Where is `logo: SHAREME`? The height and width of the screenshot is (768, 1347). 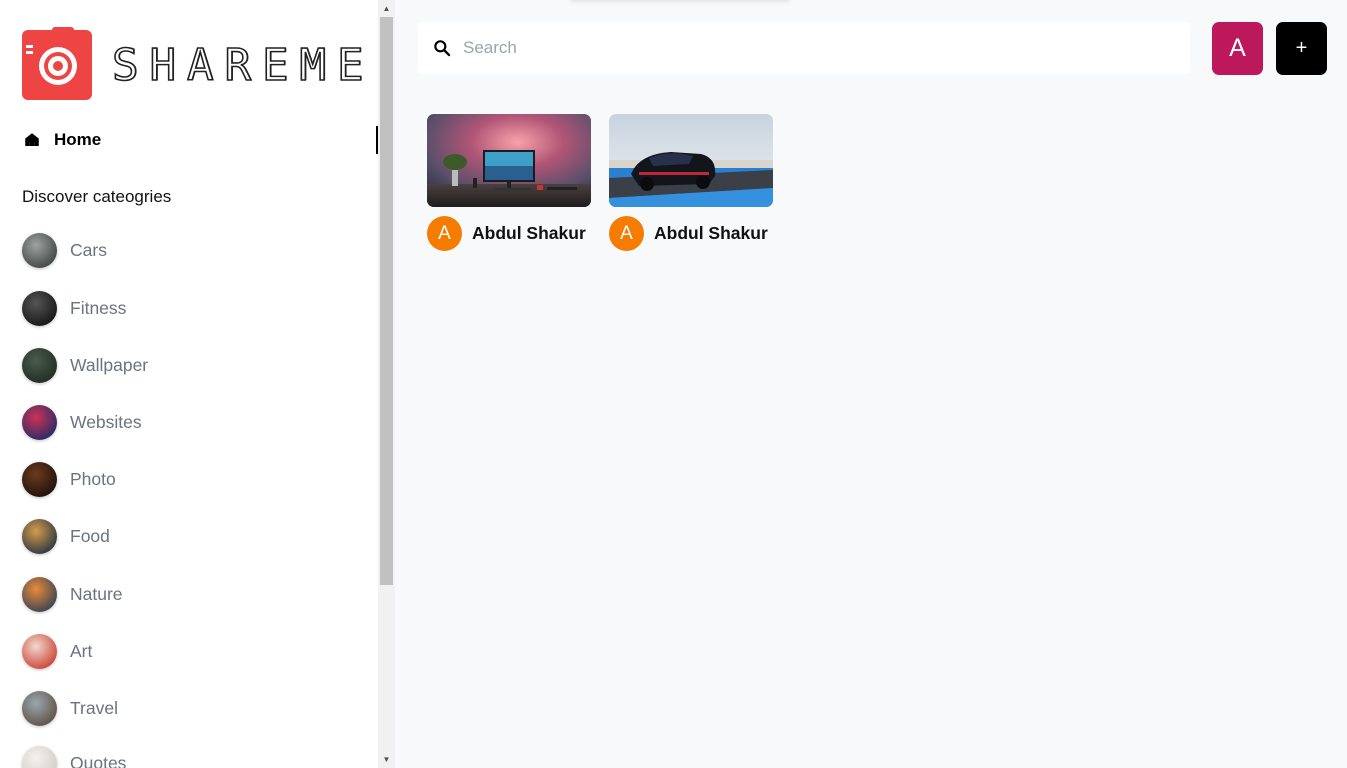 logo: SHAREME is located at coordinates (198, 63).